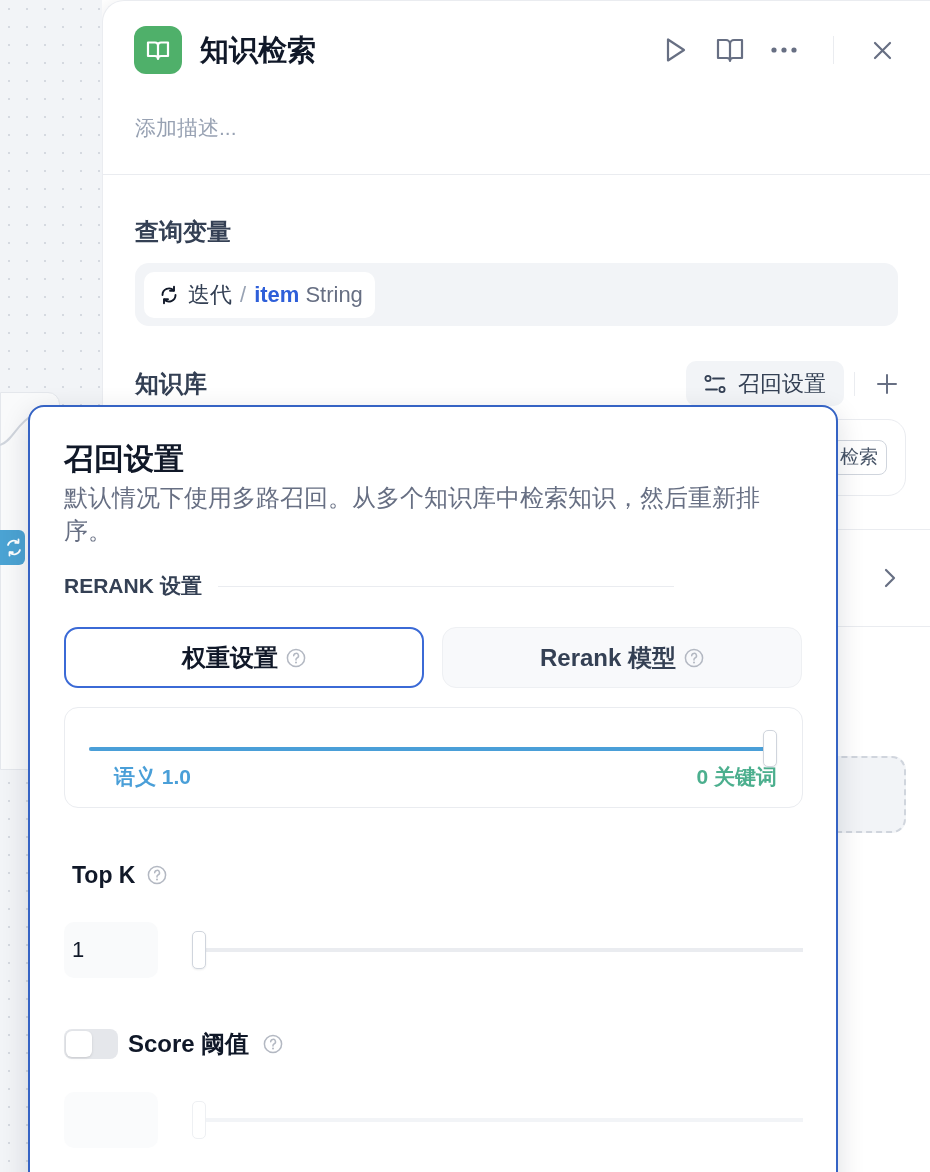  Describe the element at coordinates (104, 875) in the screenshot. I see `field-label: Top K` at that location.